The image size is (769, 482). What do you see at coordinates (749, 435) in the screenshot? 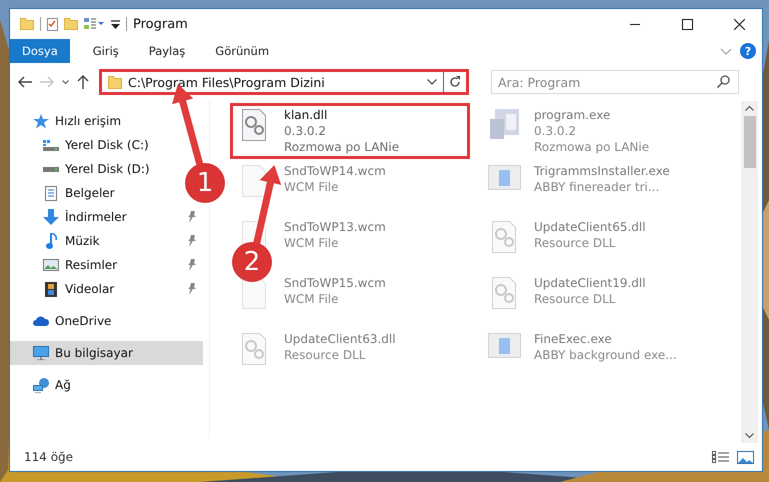
I see `scroll-down-icon` at bounding box center [749, 435].